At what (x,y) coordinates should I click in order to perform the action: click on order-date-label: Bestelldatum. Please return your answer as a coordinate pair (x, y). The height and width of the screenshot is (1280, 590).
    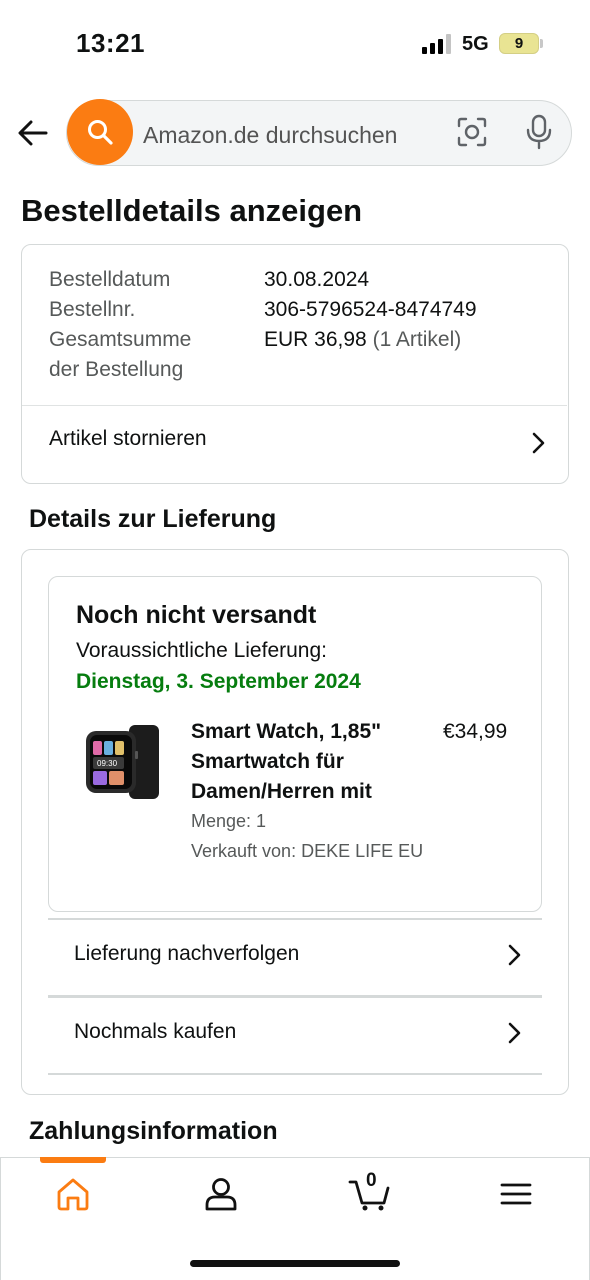
    Looking at the image, I should click on (110, 279).